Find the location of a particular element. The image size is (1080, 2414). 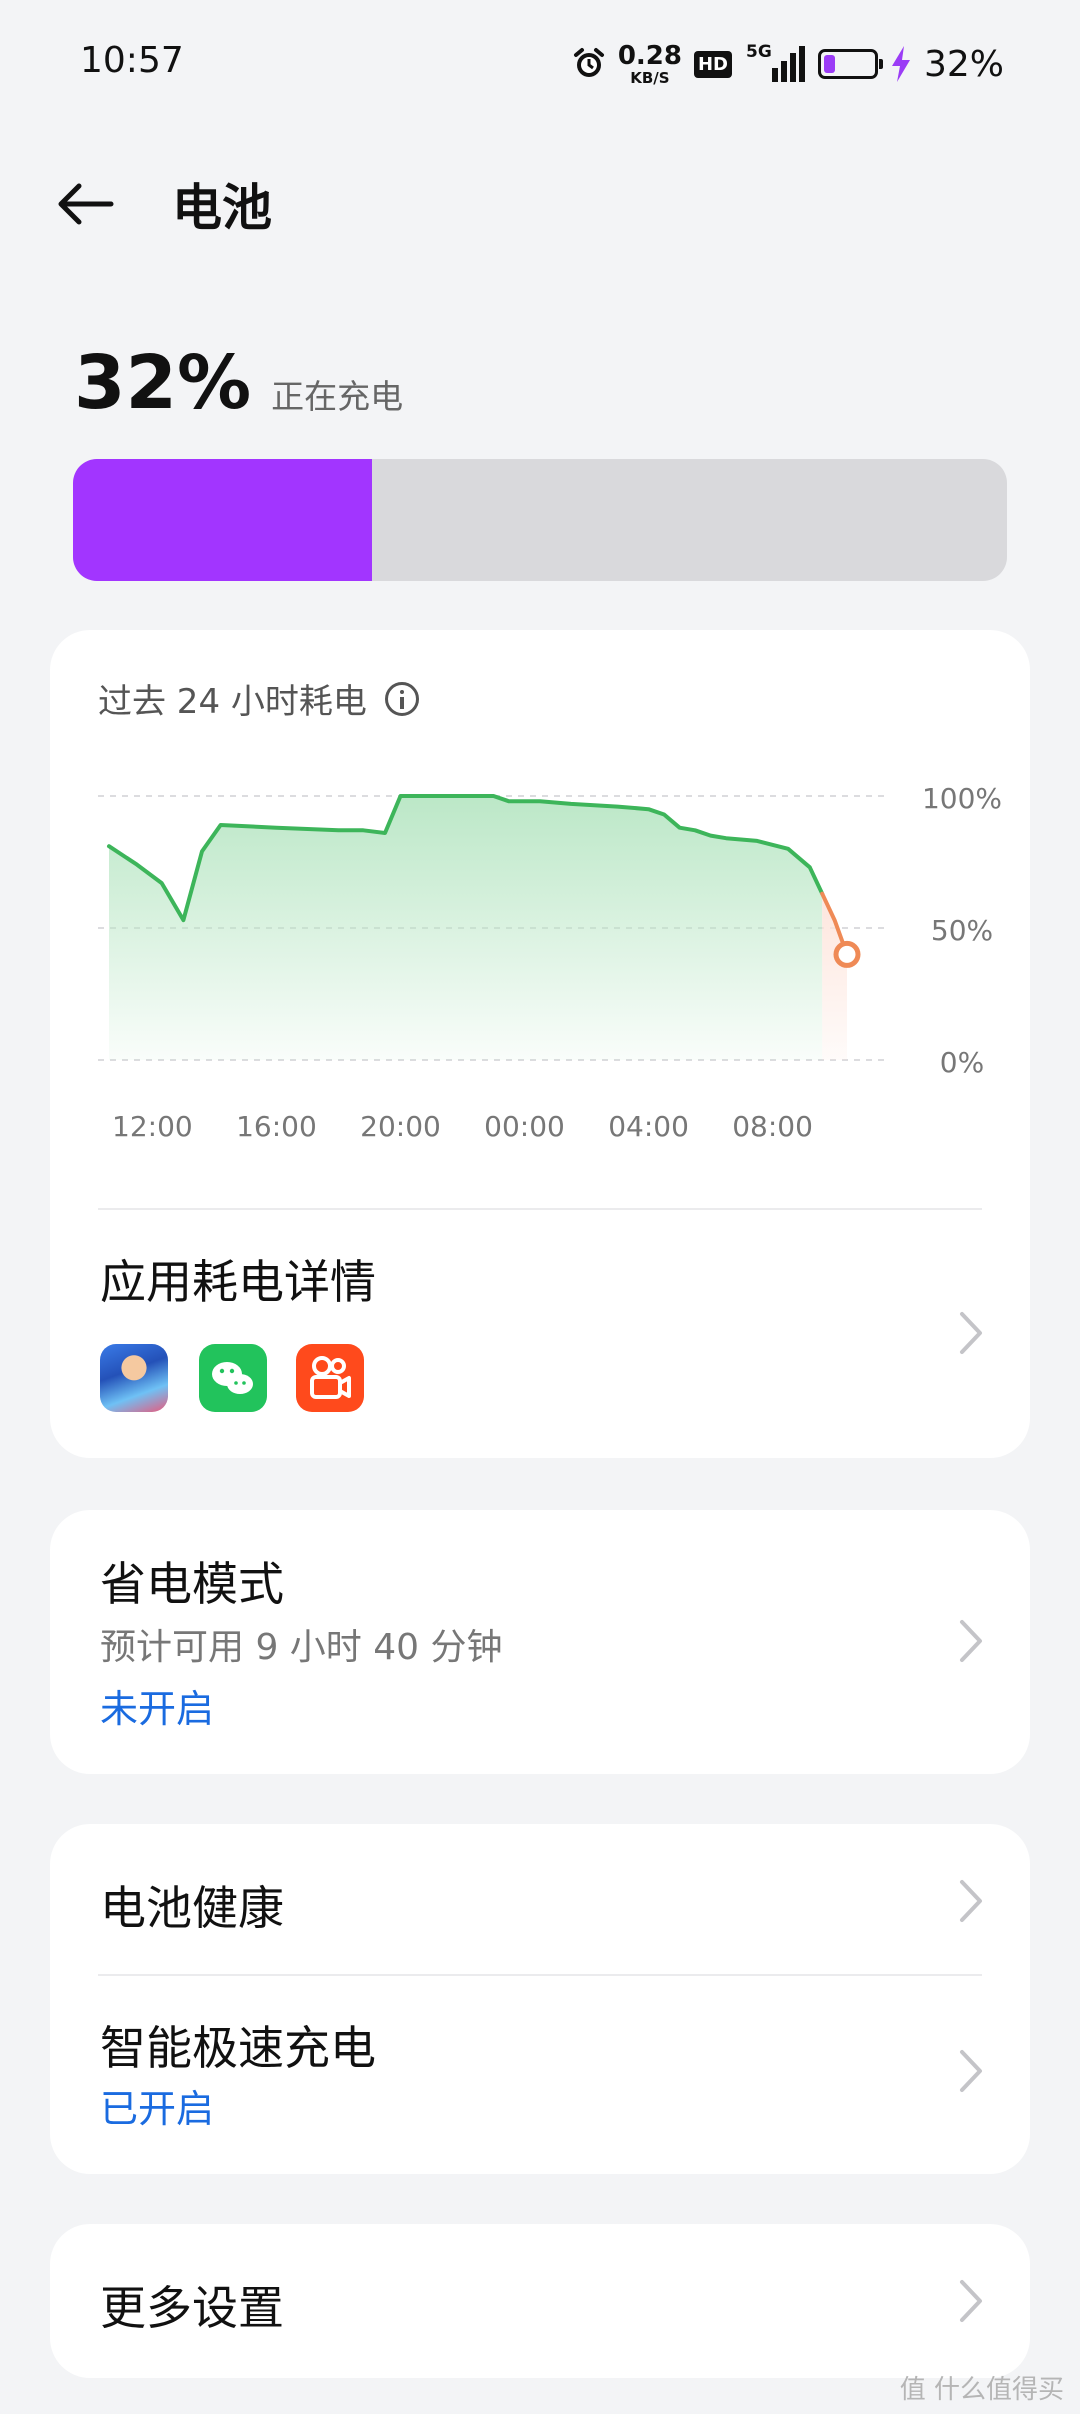

chart-x-tick-label: 08:00 is located at coordinates (772, 1126).